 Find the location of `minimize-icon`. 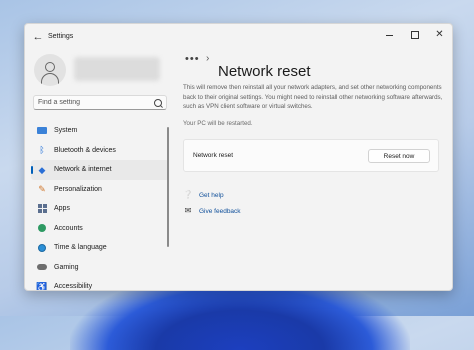

minimize-icon is located at coordinates (389, 35).